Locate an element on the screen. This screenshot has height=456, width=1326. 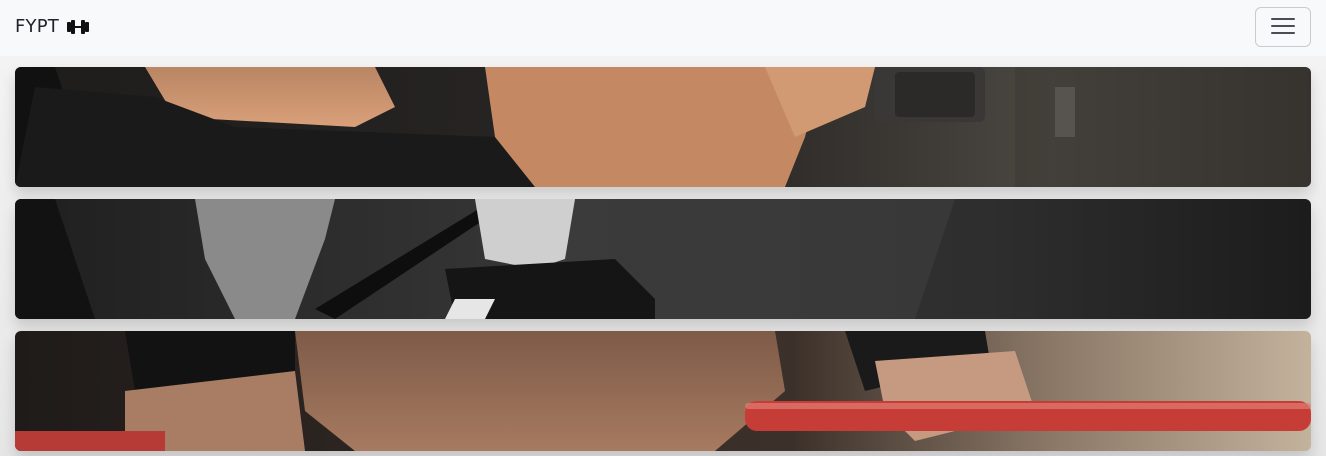
menu-toggle-button is located at coordinates (1283, 27).